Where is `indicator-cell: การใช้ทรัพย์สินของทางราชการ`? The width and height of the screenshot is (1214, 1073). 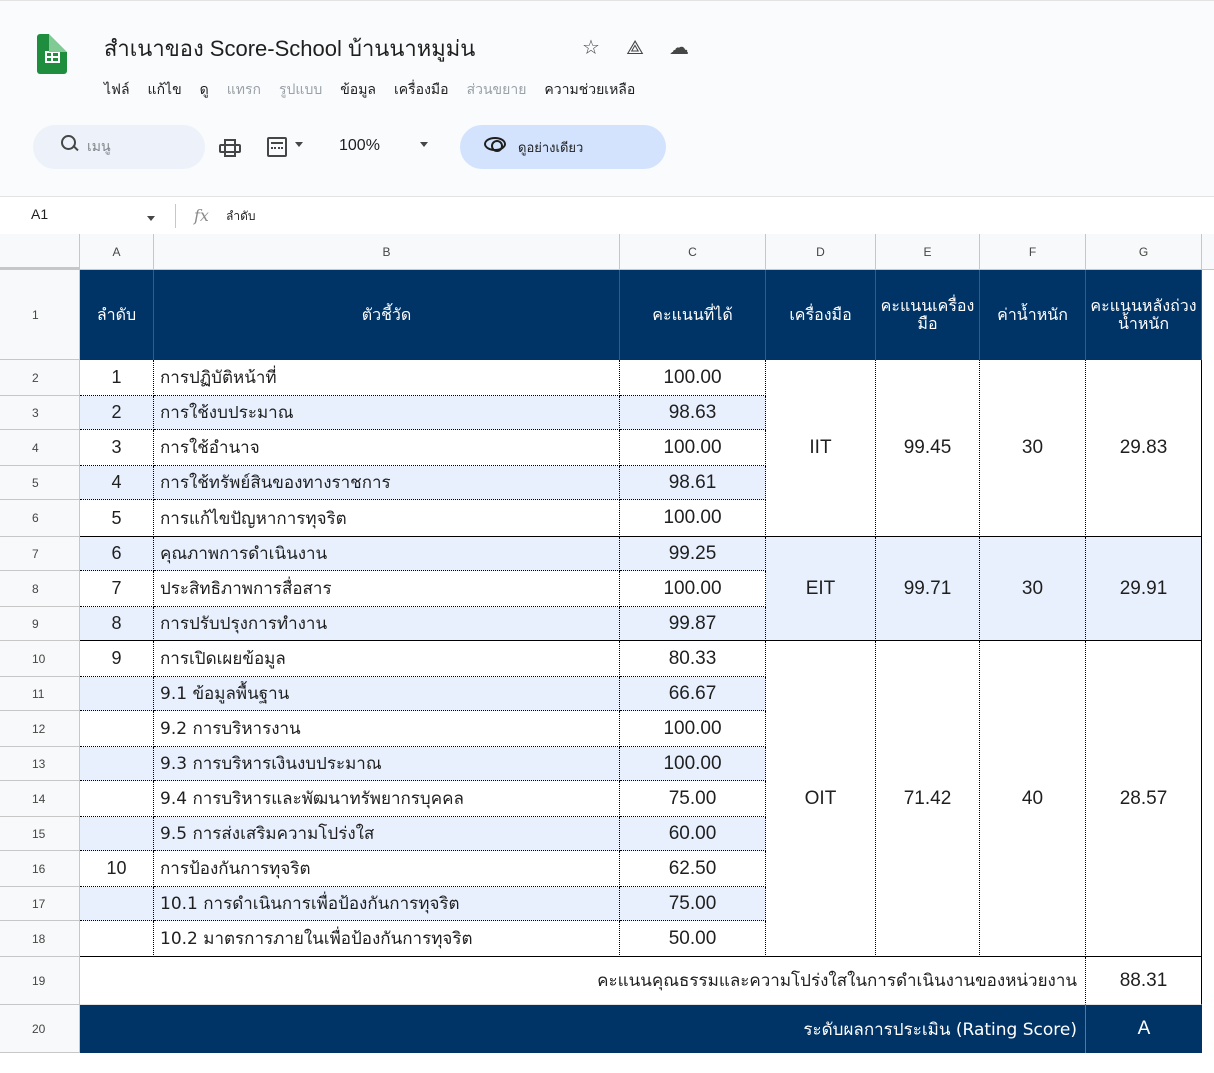 indicator-cell: การใช้ทรัพย์สินของทางราชการ is located at coordinates (387, 483).